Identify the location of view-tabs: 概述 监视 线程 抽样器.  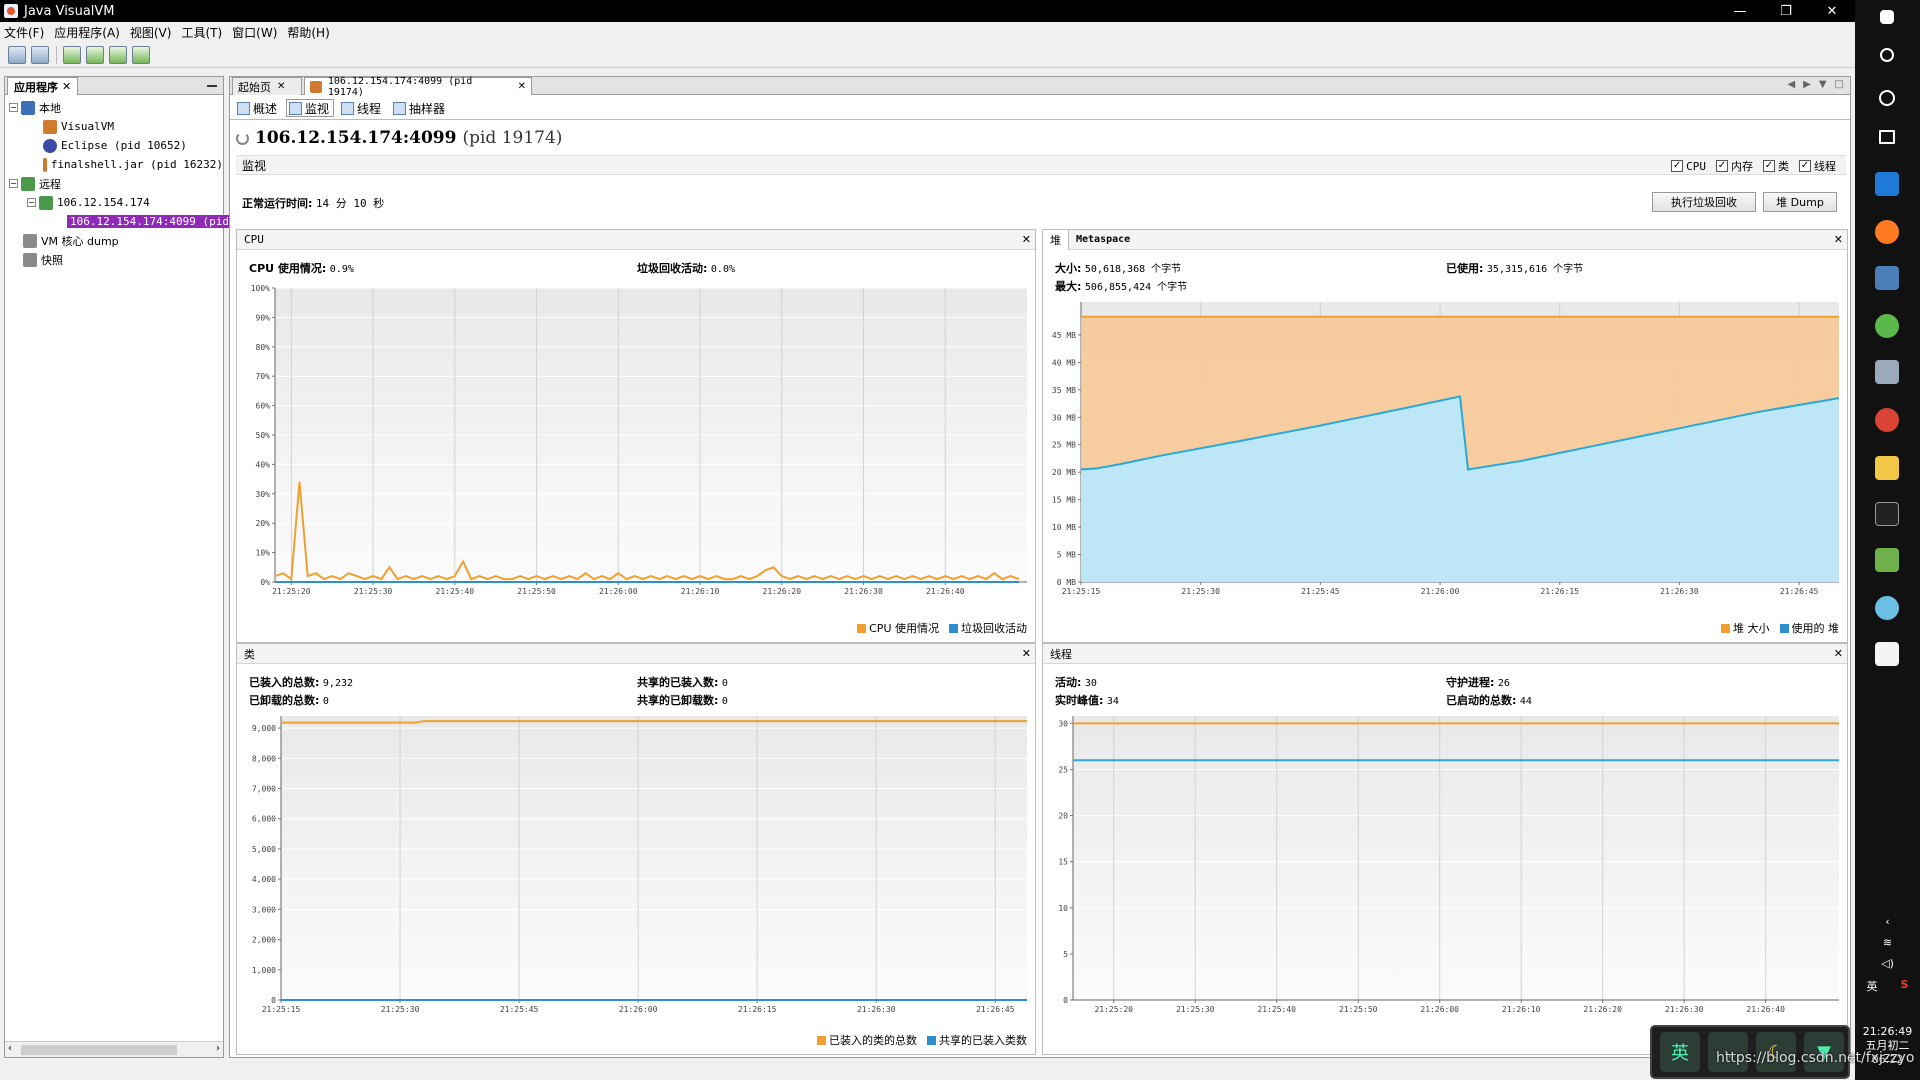
(342, 108).